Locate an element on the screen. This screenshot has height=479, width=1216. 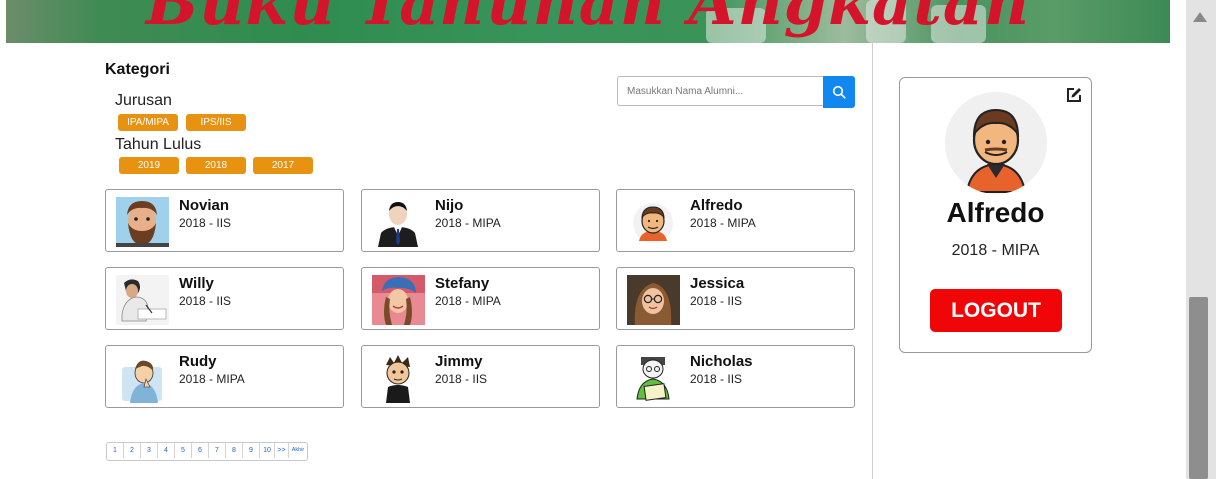
chip-jurusan-ipa: IPA/MIPA is located at coordinates (148, 122).